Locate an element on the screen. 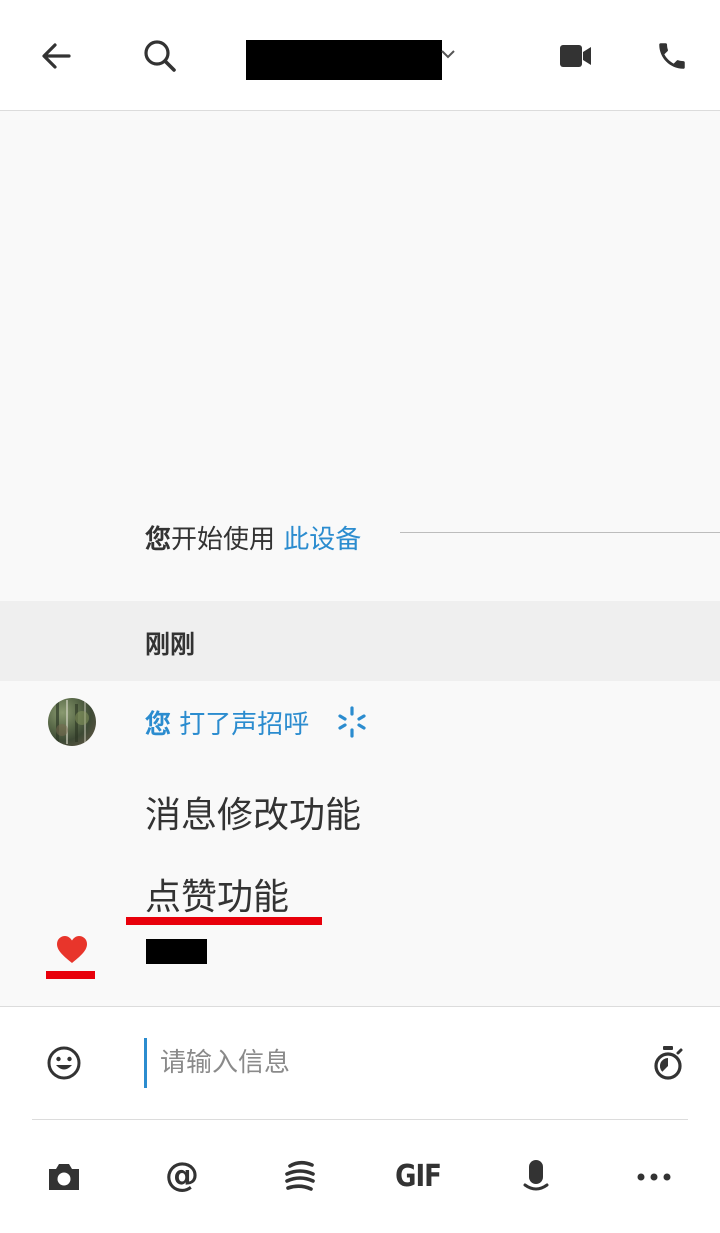 The image size is (720, 1233). conversation-header is located at coordinates (360, 55).